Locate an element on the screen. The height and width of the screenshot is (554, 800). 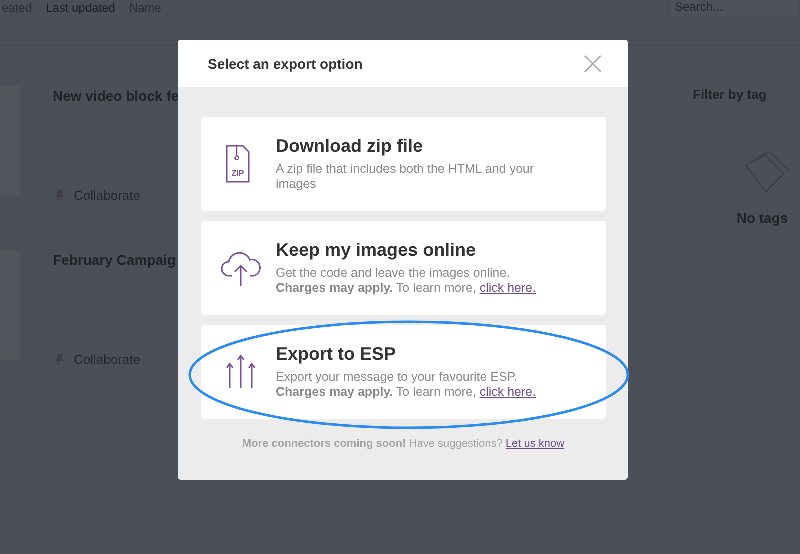
let-us-know-link: Let us know is located at coordinates (535, 444).